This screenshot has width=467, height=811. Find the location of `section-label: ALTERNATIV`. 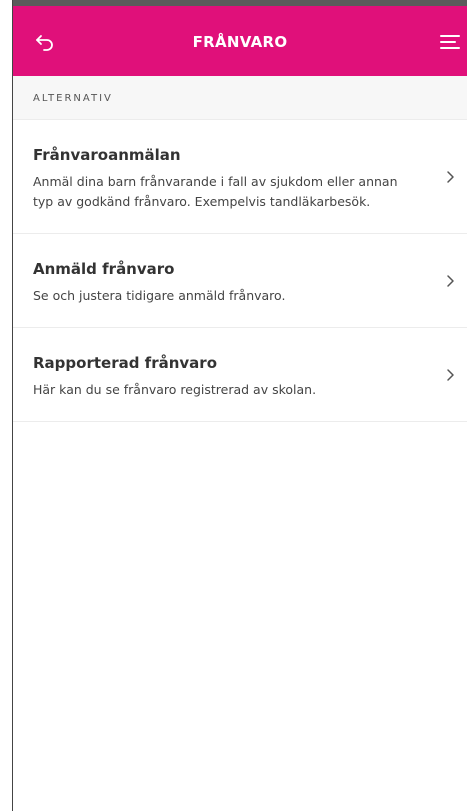

section-label: ALTERNATIV is located at coordinates (73, 98).